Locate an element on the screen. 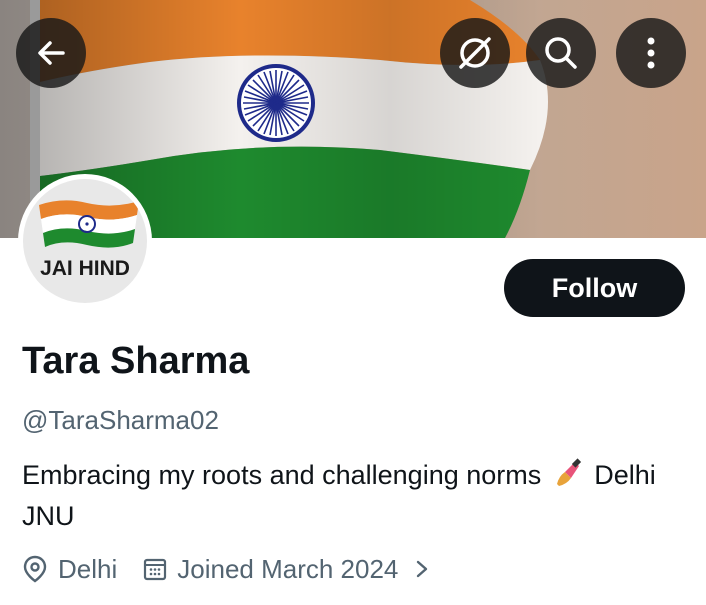 Image resolution: width=706 pixels, height=605 pixels. profile-meta: Delhi Joined March 2024 is located at coordinates (227, 569).